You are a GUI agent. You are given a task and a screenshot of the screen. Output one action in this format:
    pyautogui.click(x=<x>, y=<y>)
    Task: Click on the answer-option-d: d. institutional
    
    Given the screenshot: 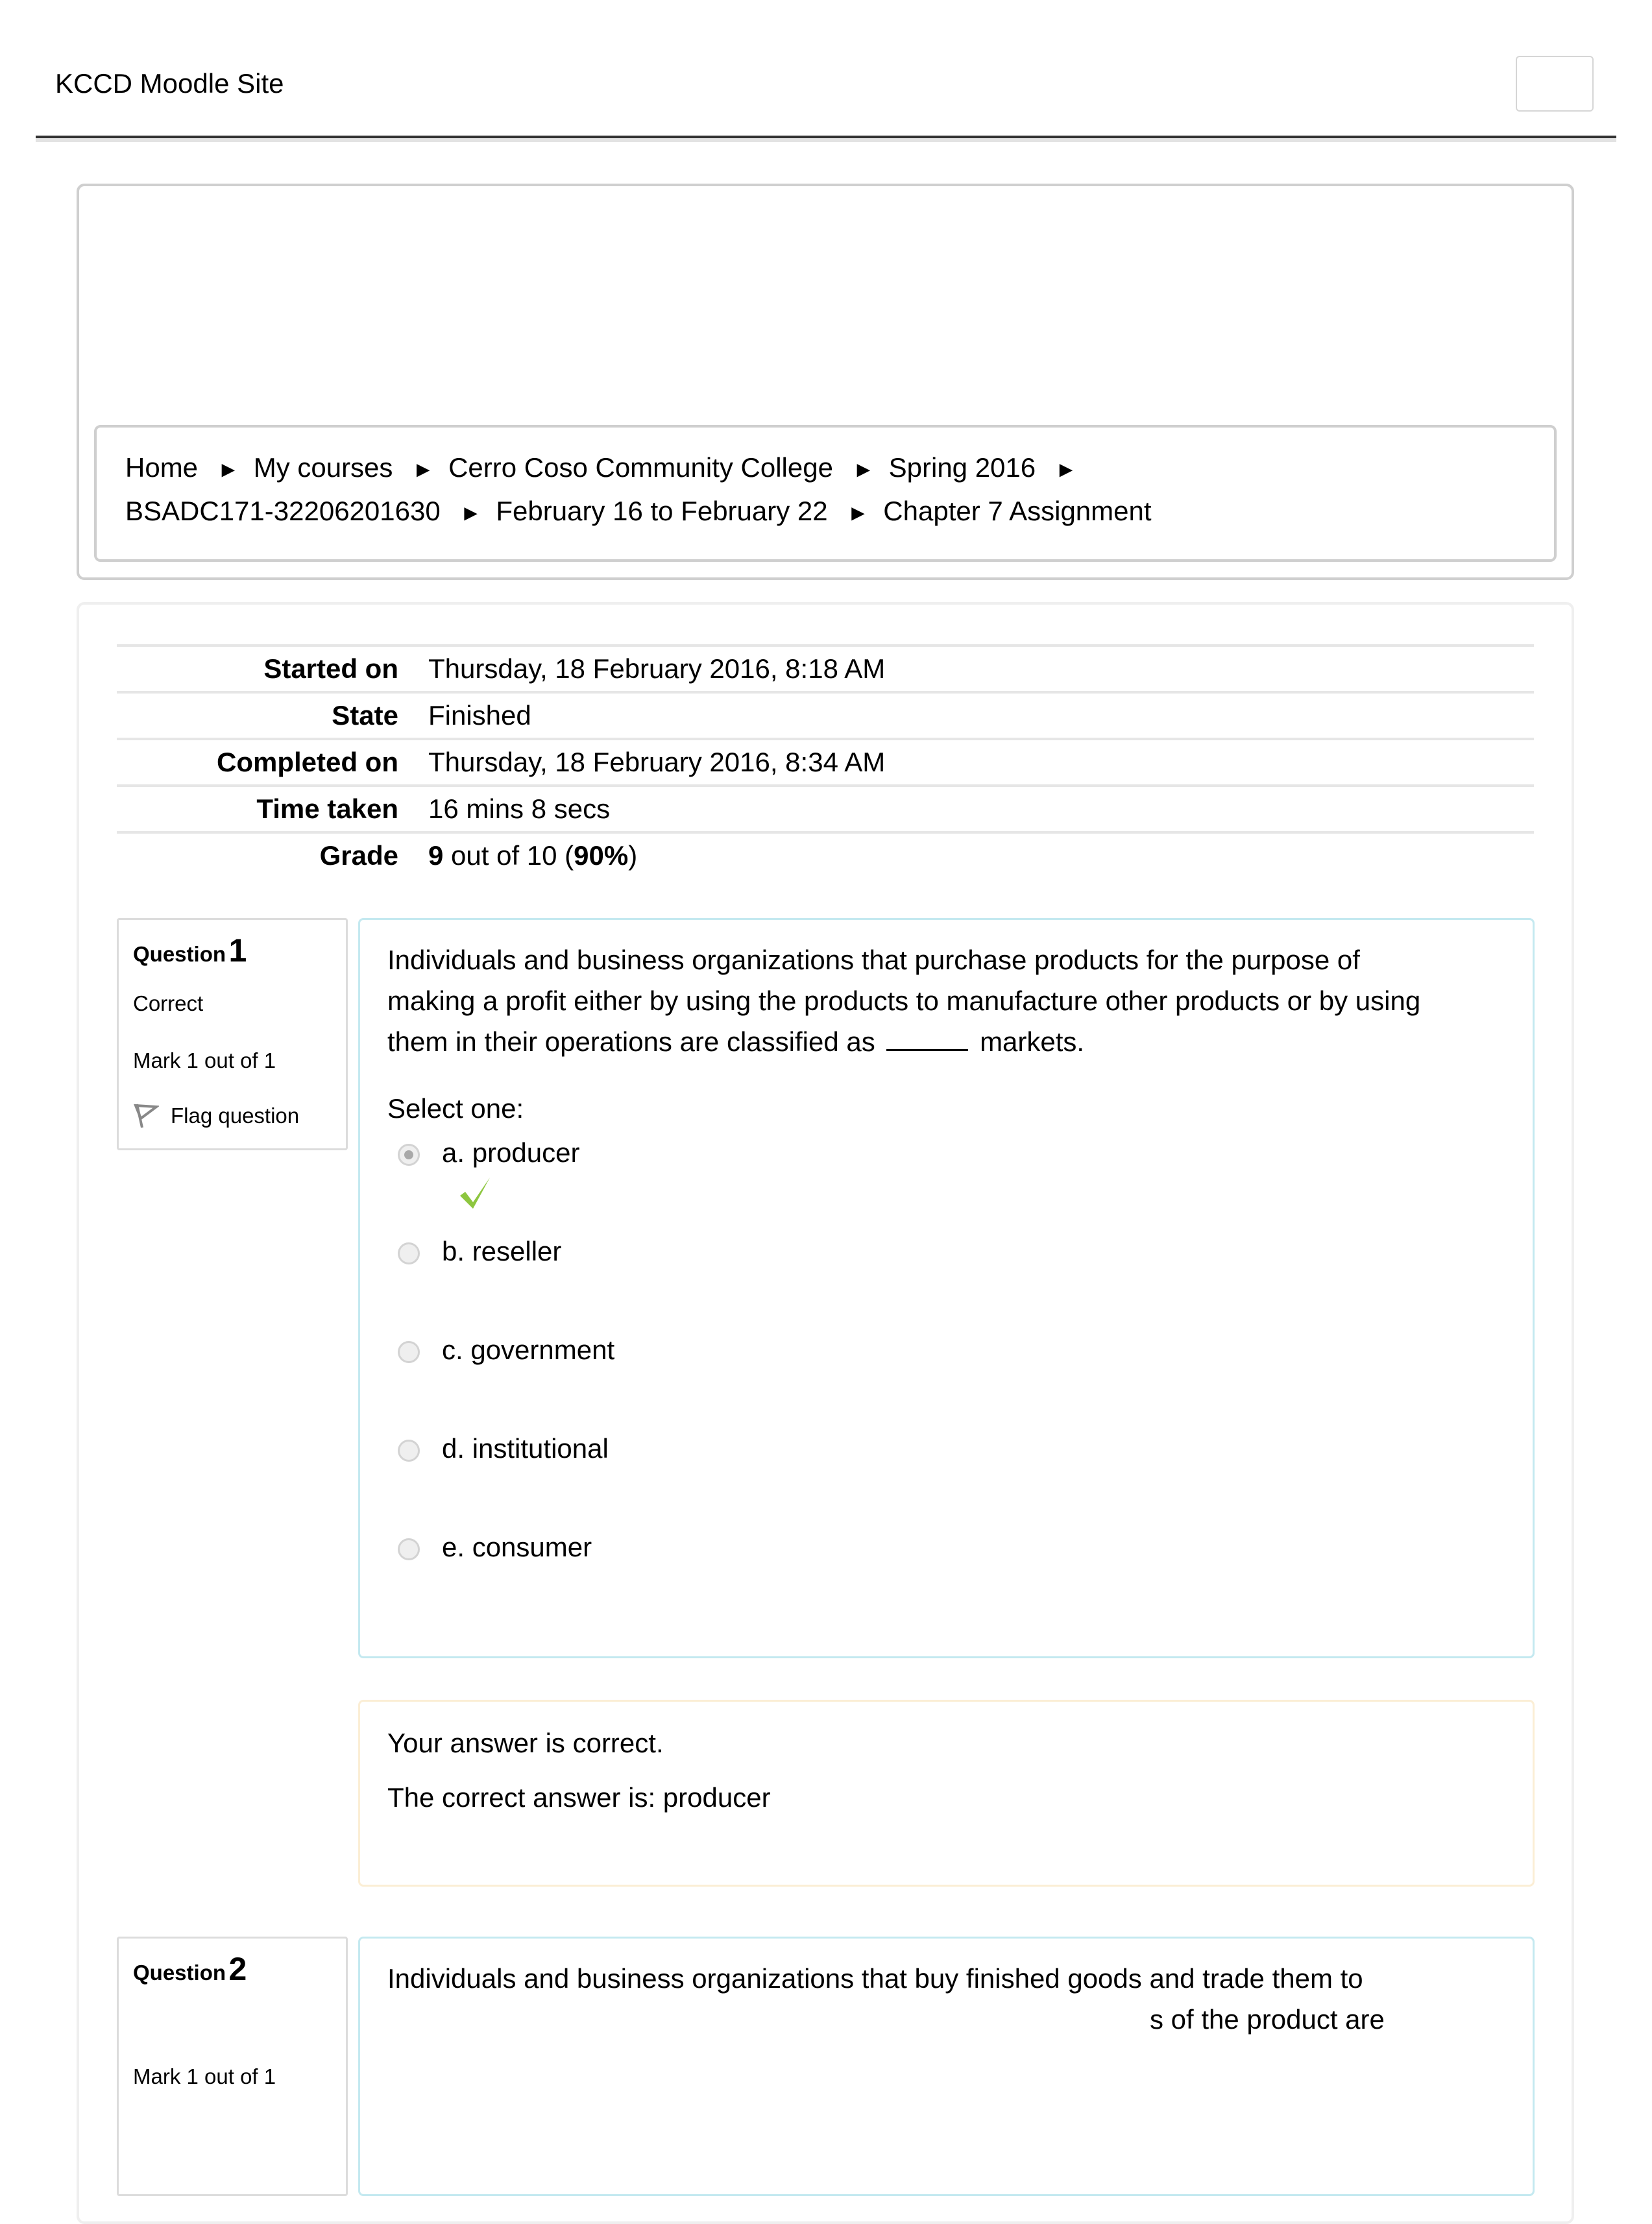 What is the action you would take?
    pyautogui.click(x=946, y=1476)
    